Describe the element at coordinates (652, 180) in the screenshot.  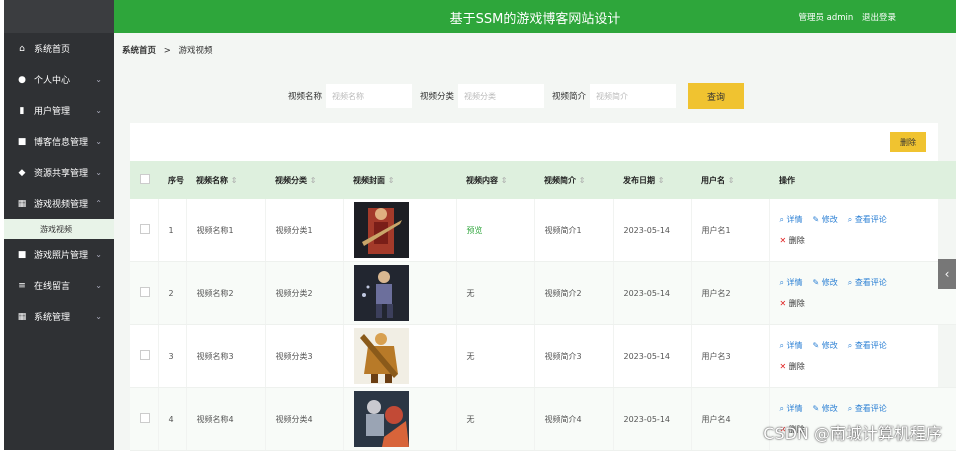
I see `header-publish-date: 发布日期 ⇕` at that location.